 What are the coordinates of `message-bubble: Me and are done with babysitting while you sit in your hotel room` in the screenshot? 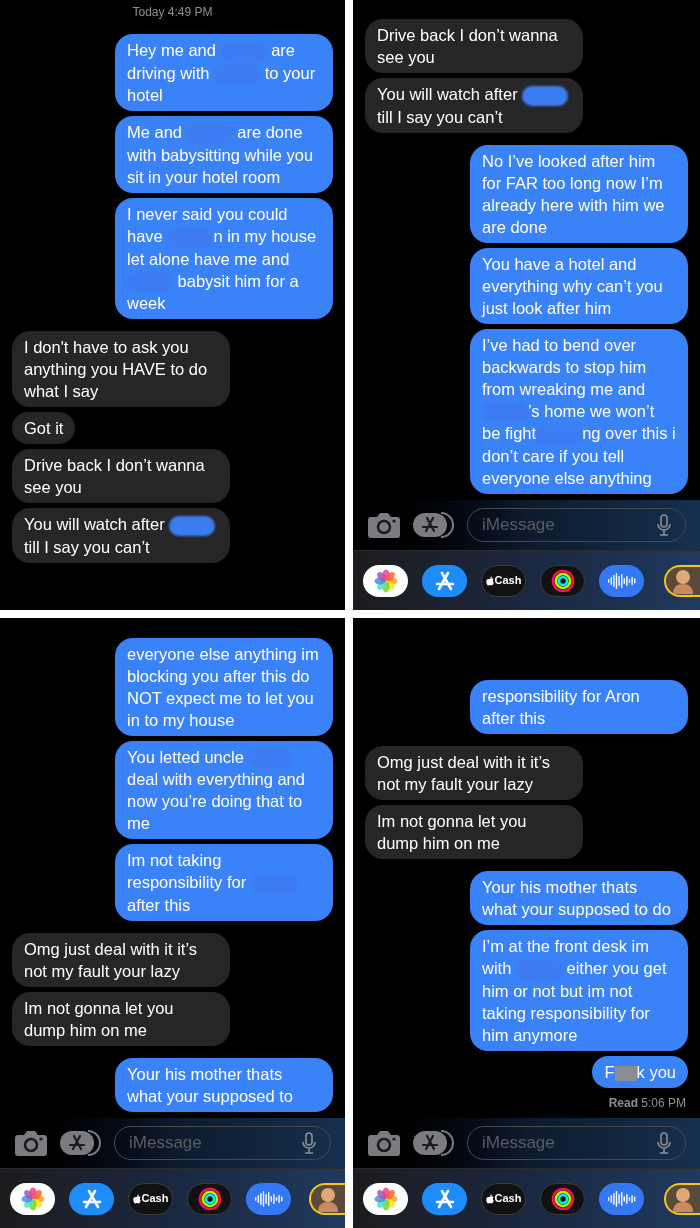 It's located at (224, 154).